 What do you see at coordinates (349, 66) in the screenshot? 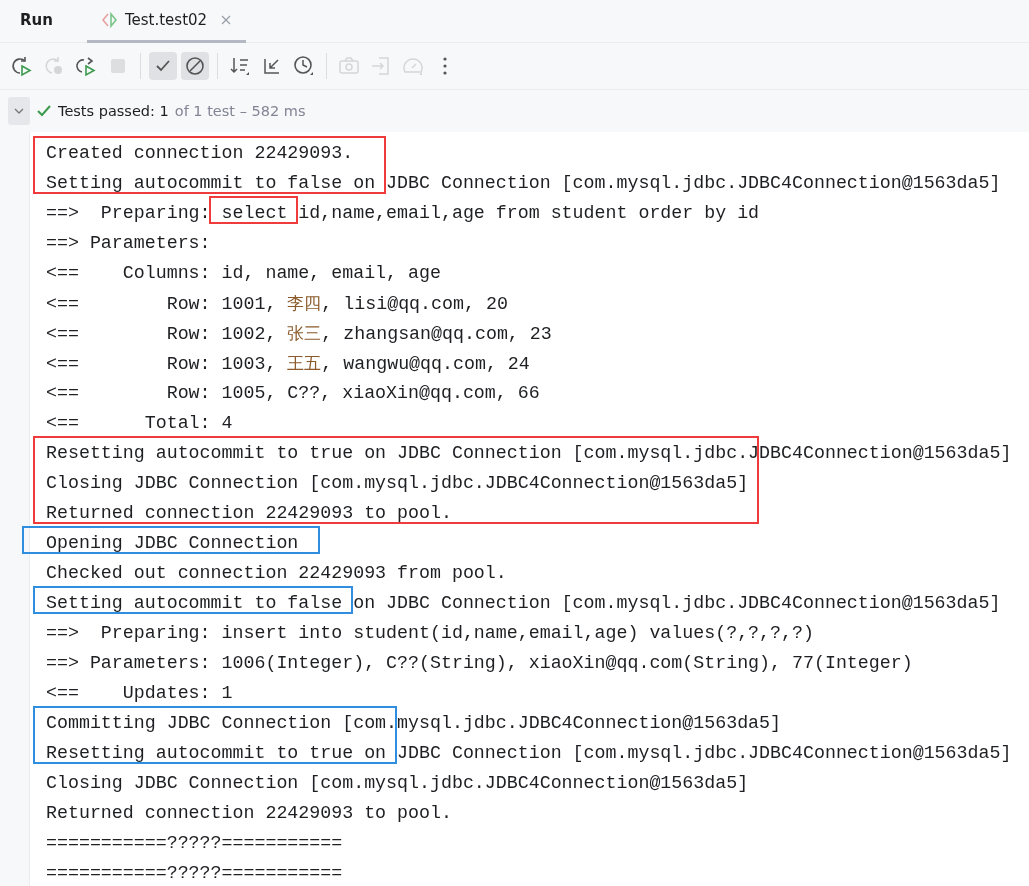
I see `camera-icon` at bounding box center [349, 66].